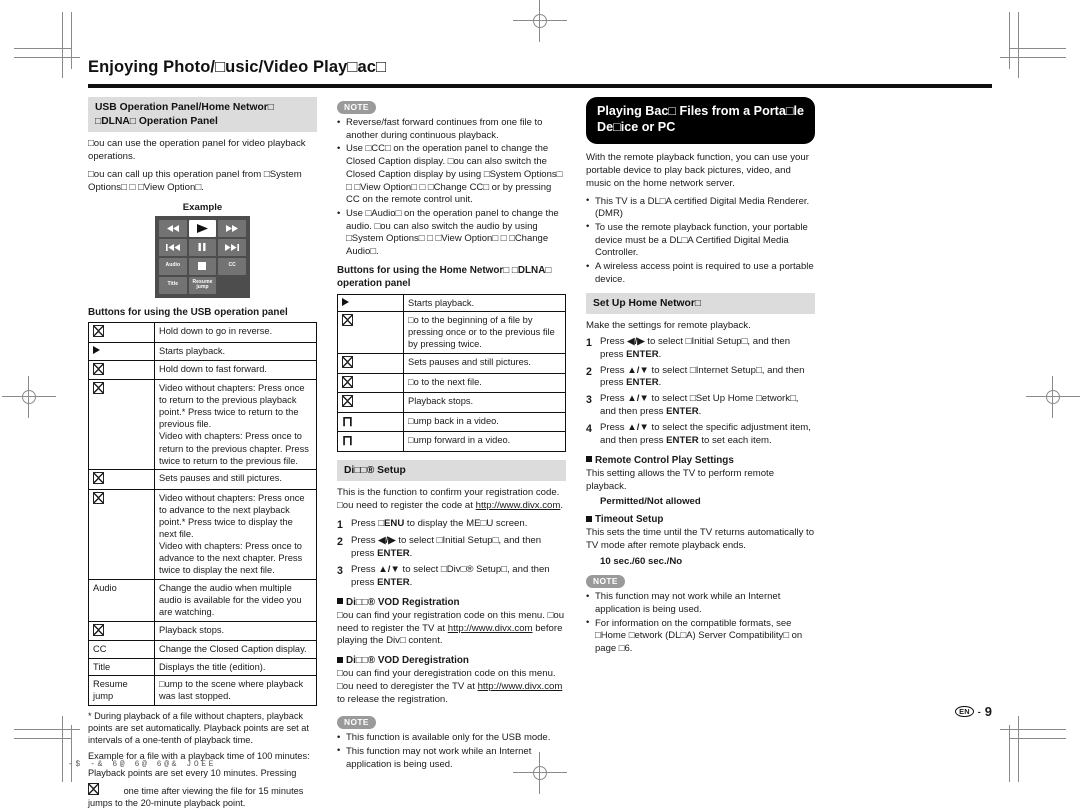  I want to click on resume-jump-button: Resume jump, so click(202, 285).